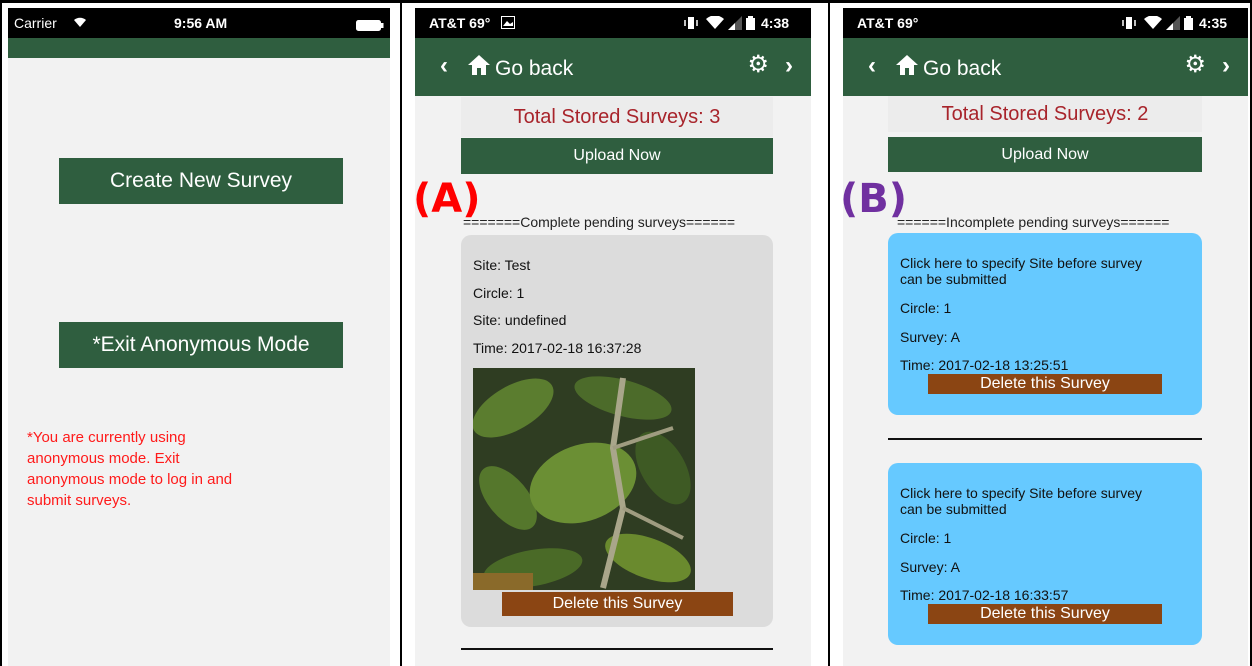  I want to click on survey-site: Site: Test, so click(502, 265).